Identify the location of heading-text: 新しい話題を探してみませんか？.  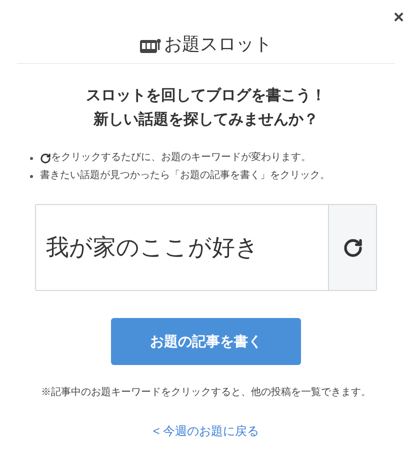
(206, 120).